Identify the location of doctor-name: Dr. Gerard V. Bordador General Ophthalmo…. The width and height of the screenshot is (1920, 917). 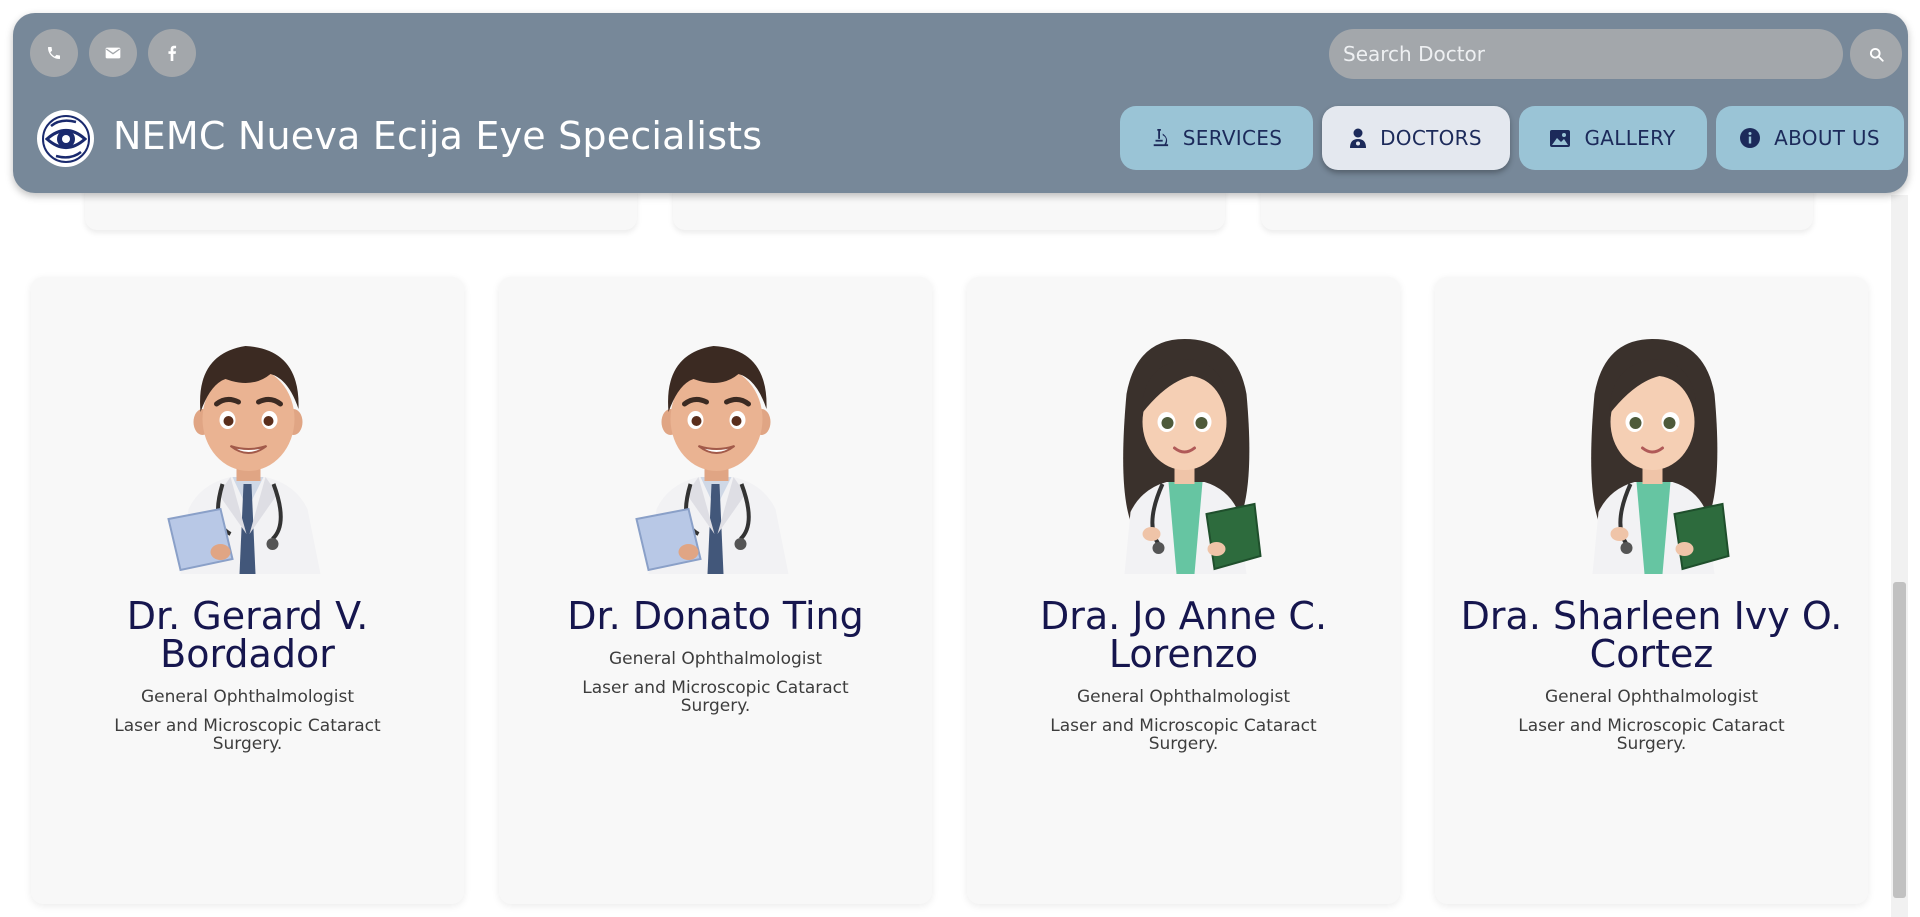
(247, 675).